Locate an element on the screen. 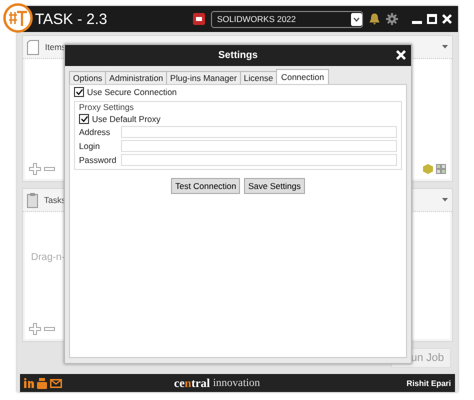 This screenshot has width=474, height=400. bell-icon is located at coordinates (374, 19).